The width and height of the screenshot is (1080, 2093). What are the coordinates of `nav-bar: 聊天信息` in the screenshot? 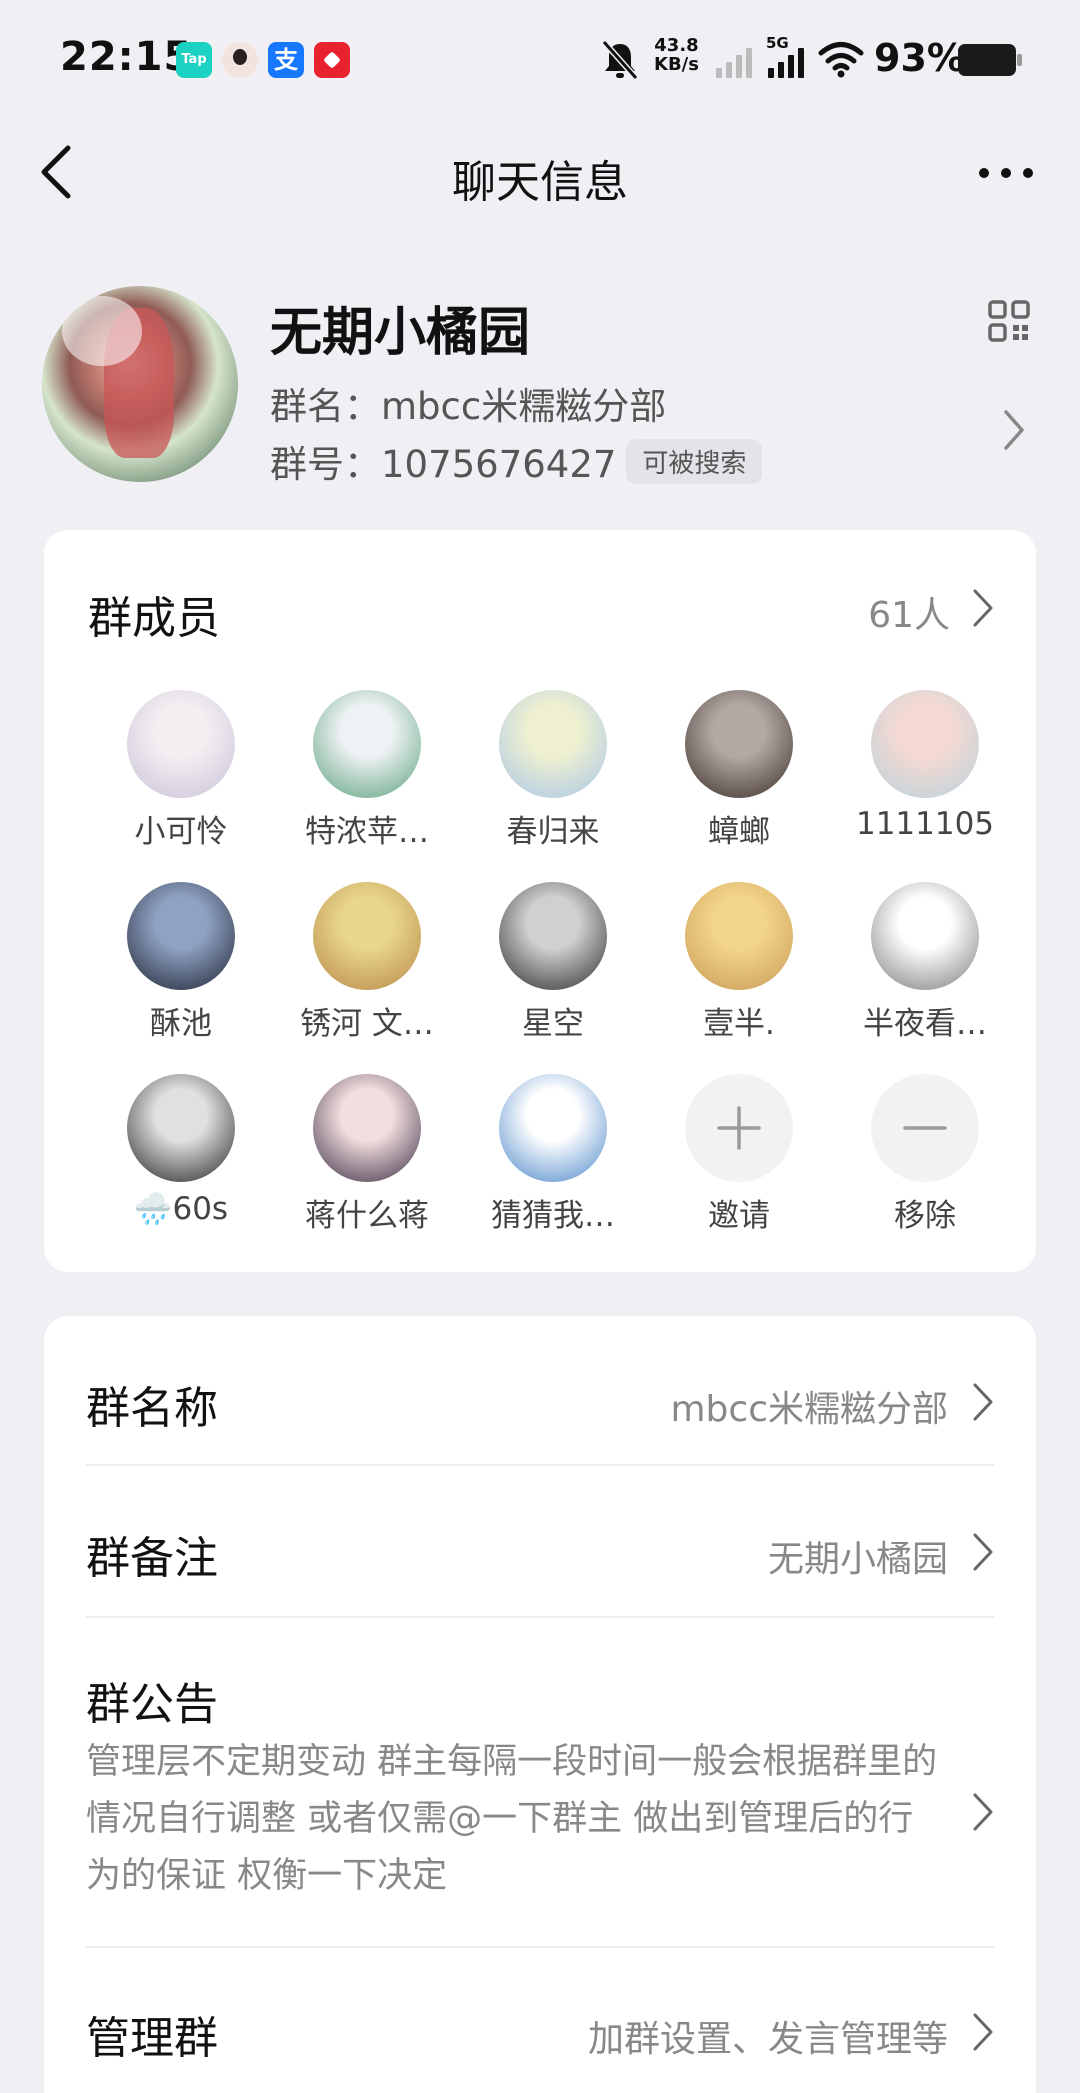 It's located at (540, 173).